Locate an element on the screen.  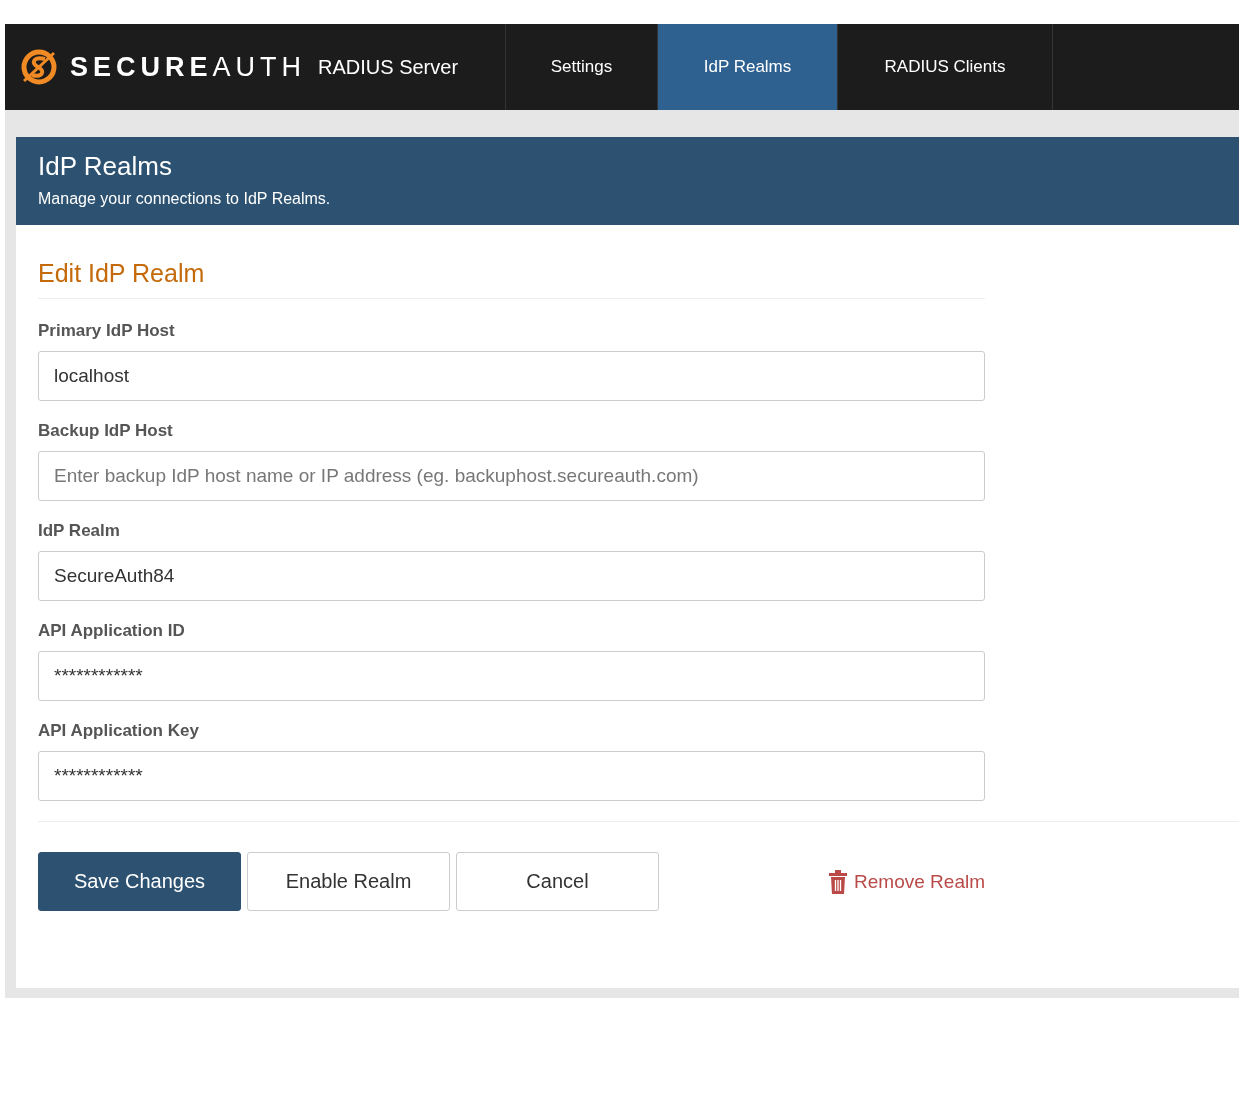
trash-icon is located at coordinates (838, 881).